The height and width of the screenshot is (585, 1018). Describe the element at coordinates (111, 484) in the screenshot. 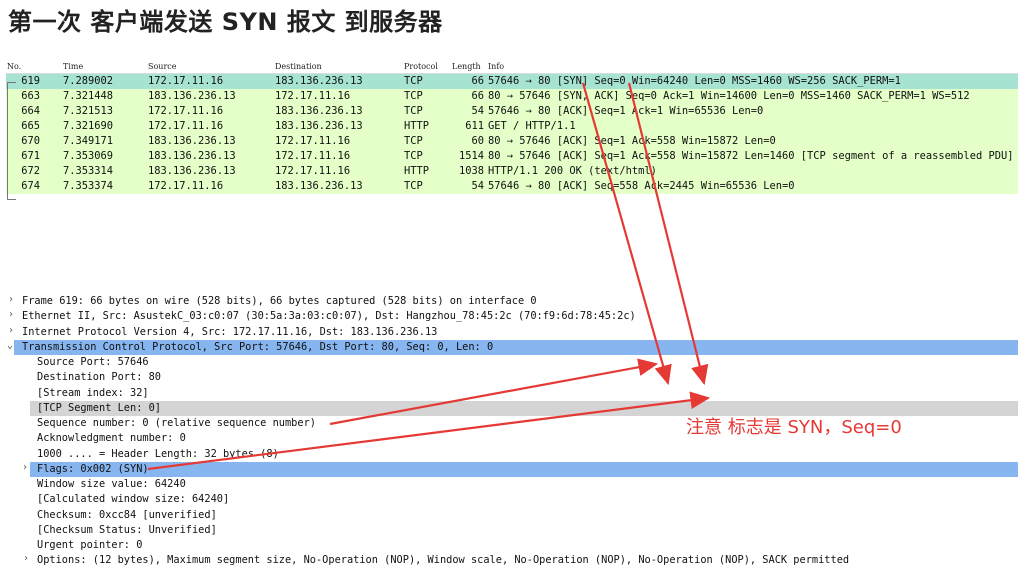

I see `detail-text: Window size value: 64240` at that location.